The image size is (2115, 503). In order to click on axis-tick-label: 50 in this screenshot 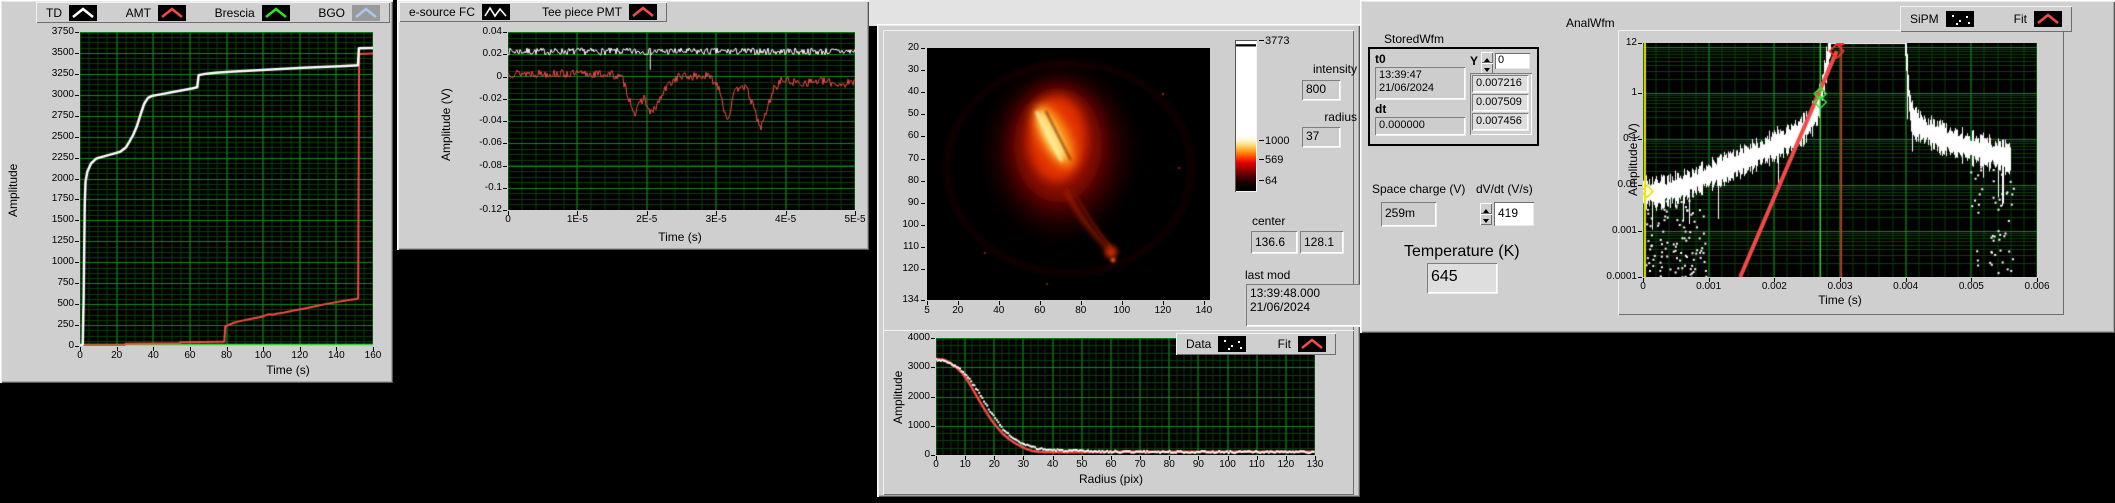, I will do `click(913, 114)`.